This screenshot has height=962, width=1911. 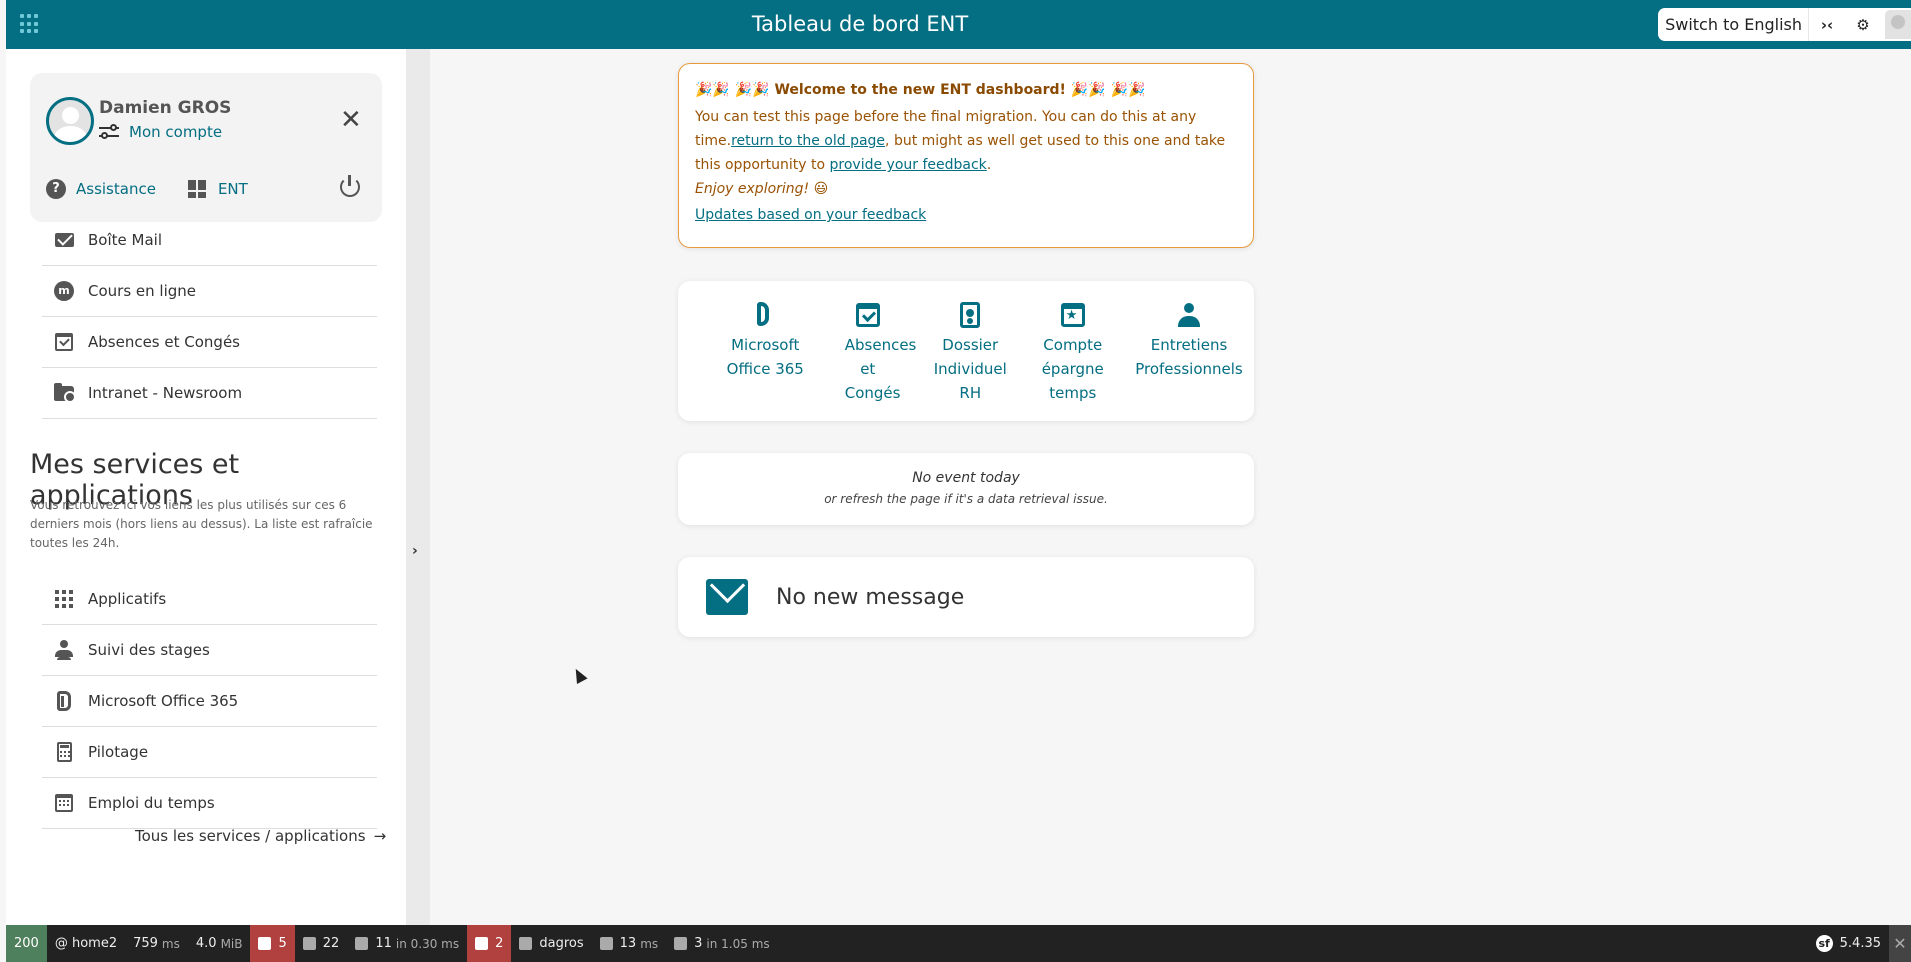 What do you see at coordinates (908, 165) in the screenshot?
I see `feedback-link: provide your feedback` at bounding box center [908, 165].